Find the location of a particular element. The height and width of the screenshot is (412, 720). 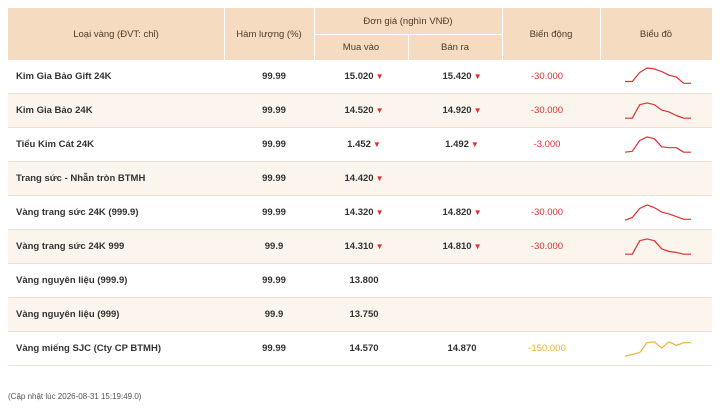

buy-price: 14.520 ▼ is located at coordinates (364, 110).